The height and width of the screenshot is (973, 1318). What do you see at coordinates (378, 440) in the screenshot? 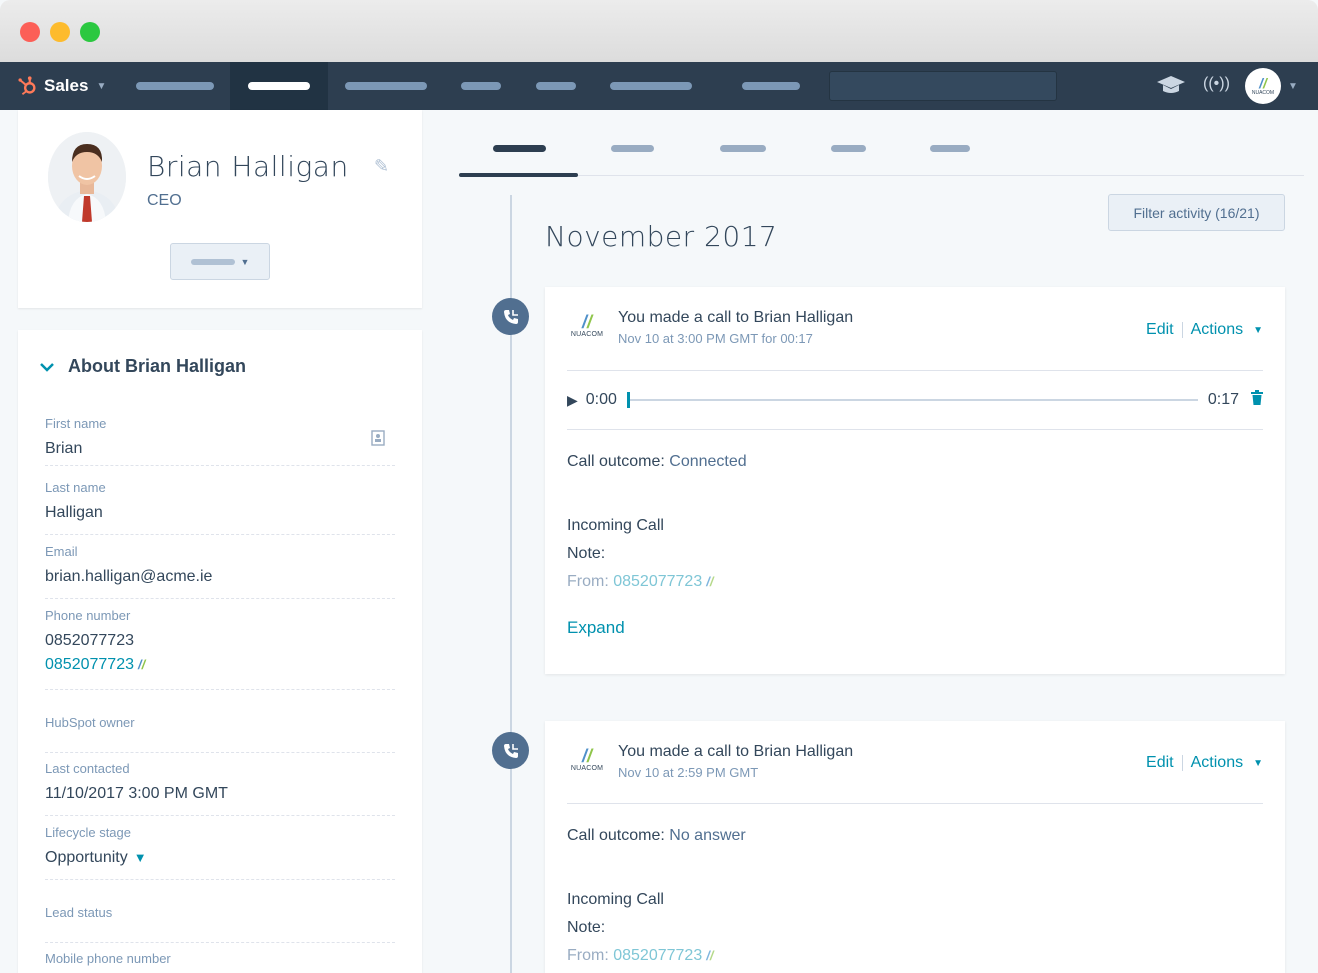
I see `contact-card-icon` at bounding box center [378, 440].